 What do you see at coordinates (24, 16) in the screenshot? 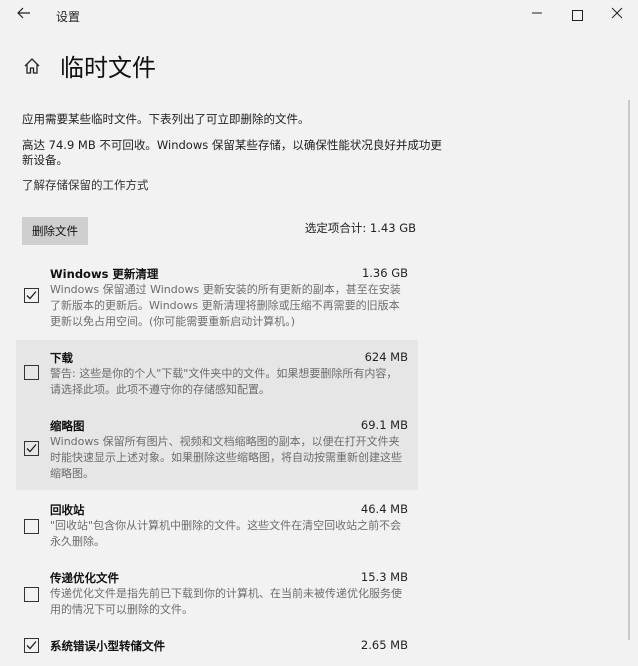
I see `back-arrow-icon` at bounding box center [24, 16].